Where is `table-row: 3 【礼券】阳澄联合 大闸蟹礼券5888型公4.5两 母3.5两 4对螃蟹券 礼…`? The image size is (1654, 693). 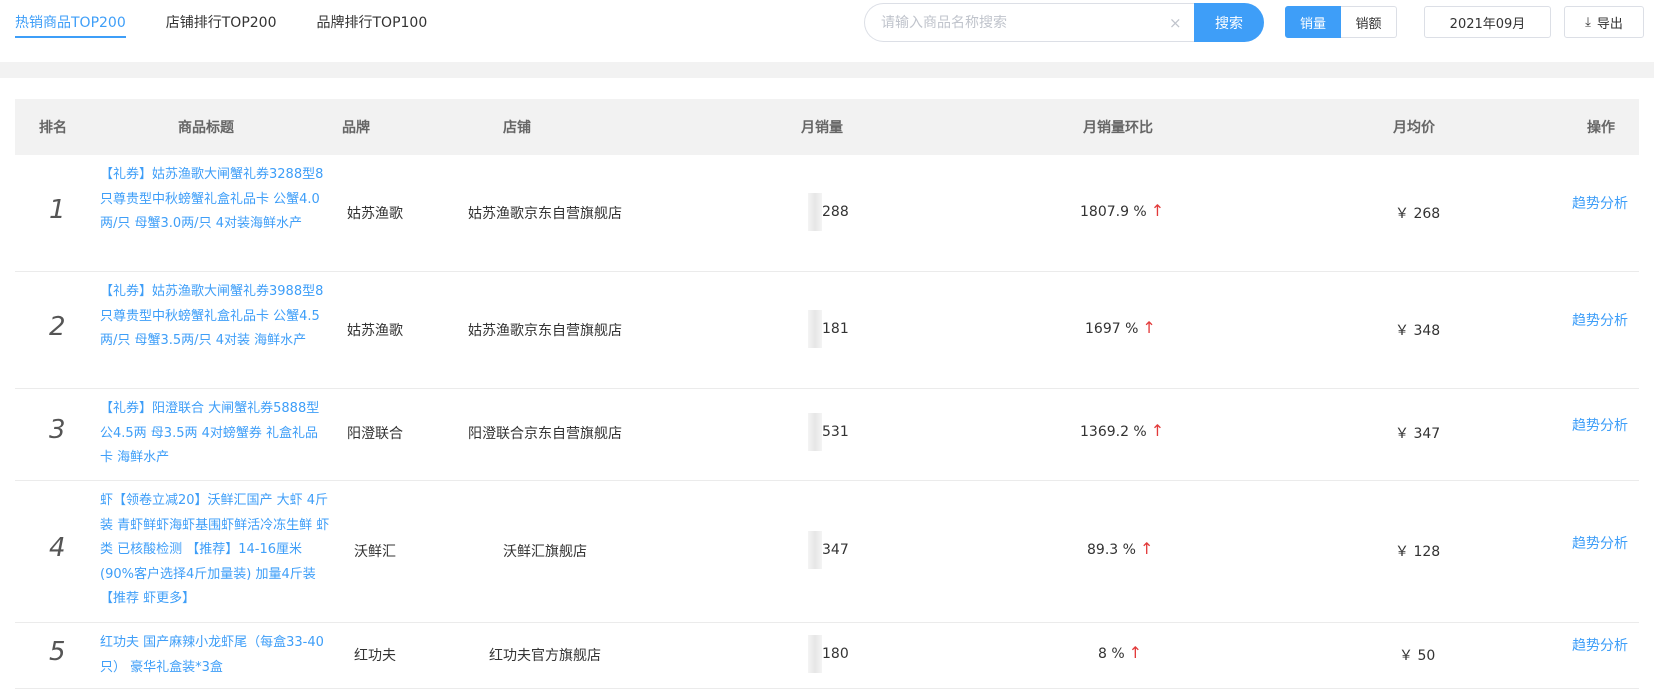
table-row: 3 【礼券】阳澄联合 大闸蟹礼券5888型公4.5两 母3.5两 4对螃蟹券 礼… is located at coordinates (827, 435).